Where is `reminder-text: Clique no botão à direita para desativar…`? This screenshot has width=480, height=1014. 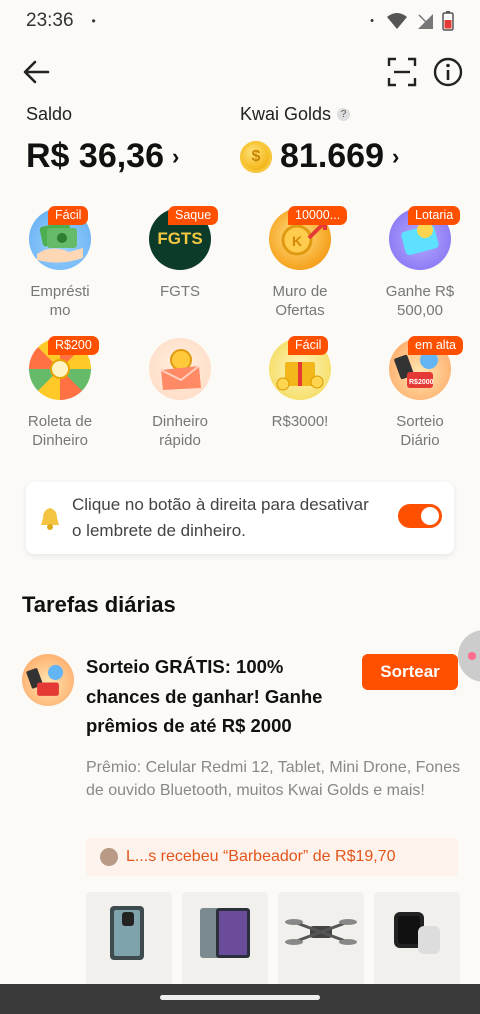 reminder-text: Clique no botão à direita para desativar… is located at coordinates (220, 517).